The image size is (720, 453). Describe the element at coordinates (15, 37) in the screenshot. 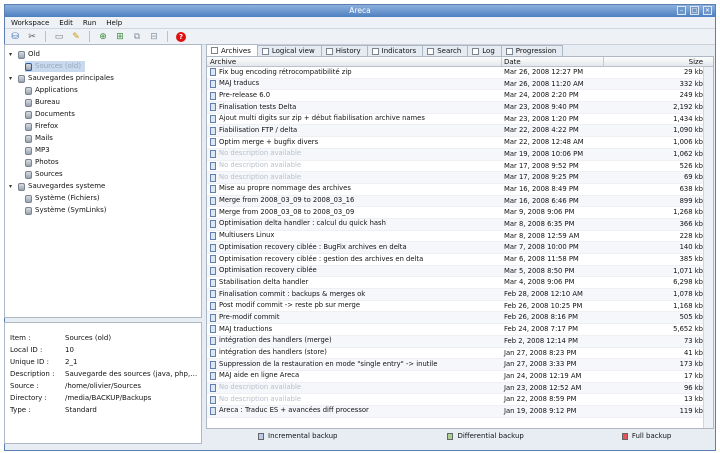

I see `backup-icon: ⛁` at that location.